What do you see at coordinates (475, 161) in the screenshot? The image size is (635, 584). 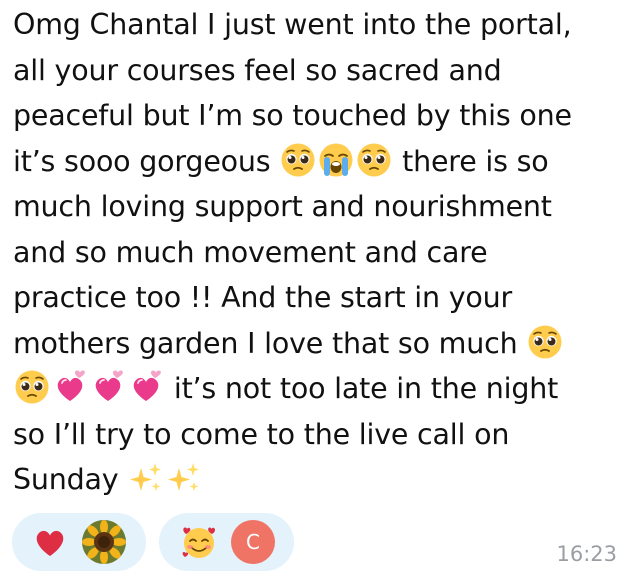 I see `message-fragment: there is so` at bounding box center [475, 161].